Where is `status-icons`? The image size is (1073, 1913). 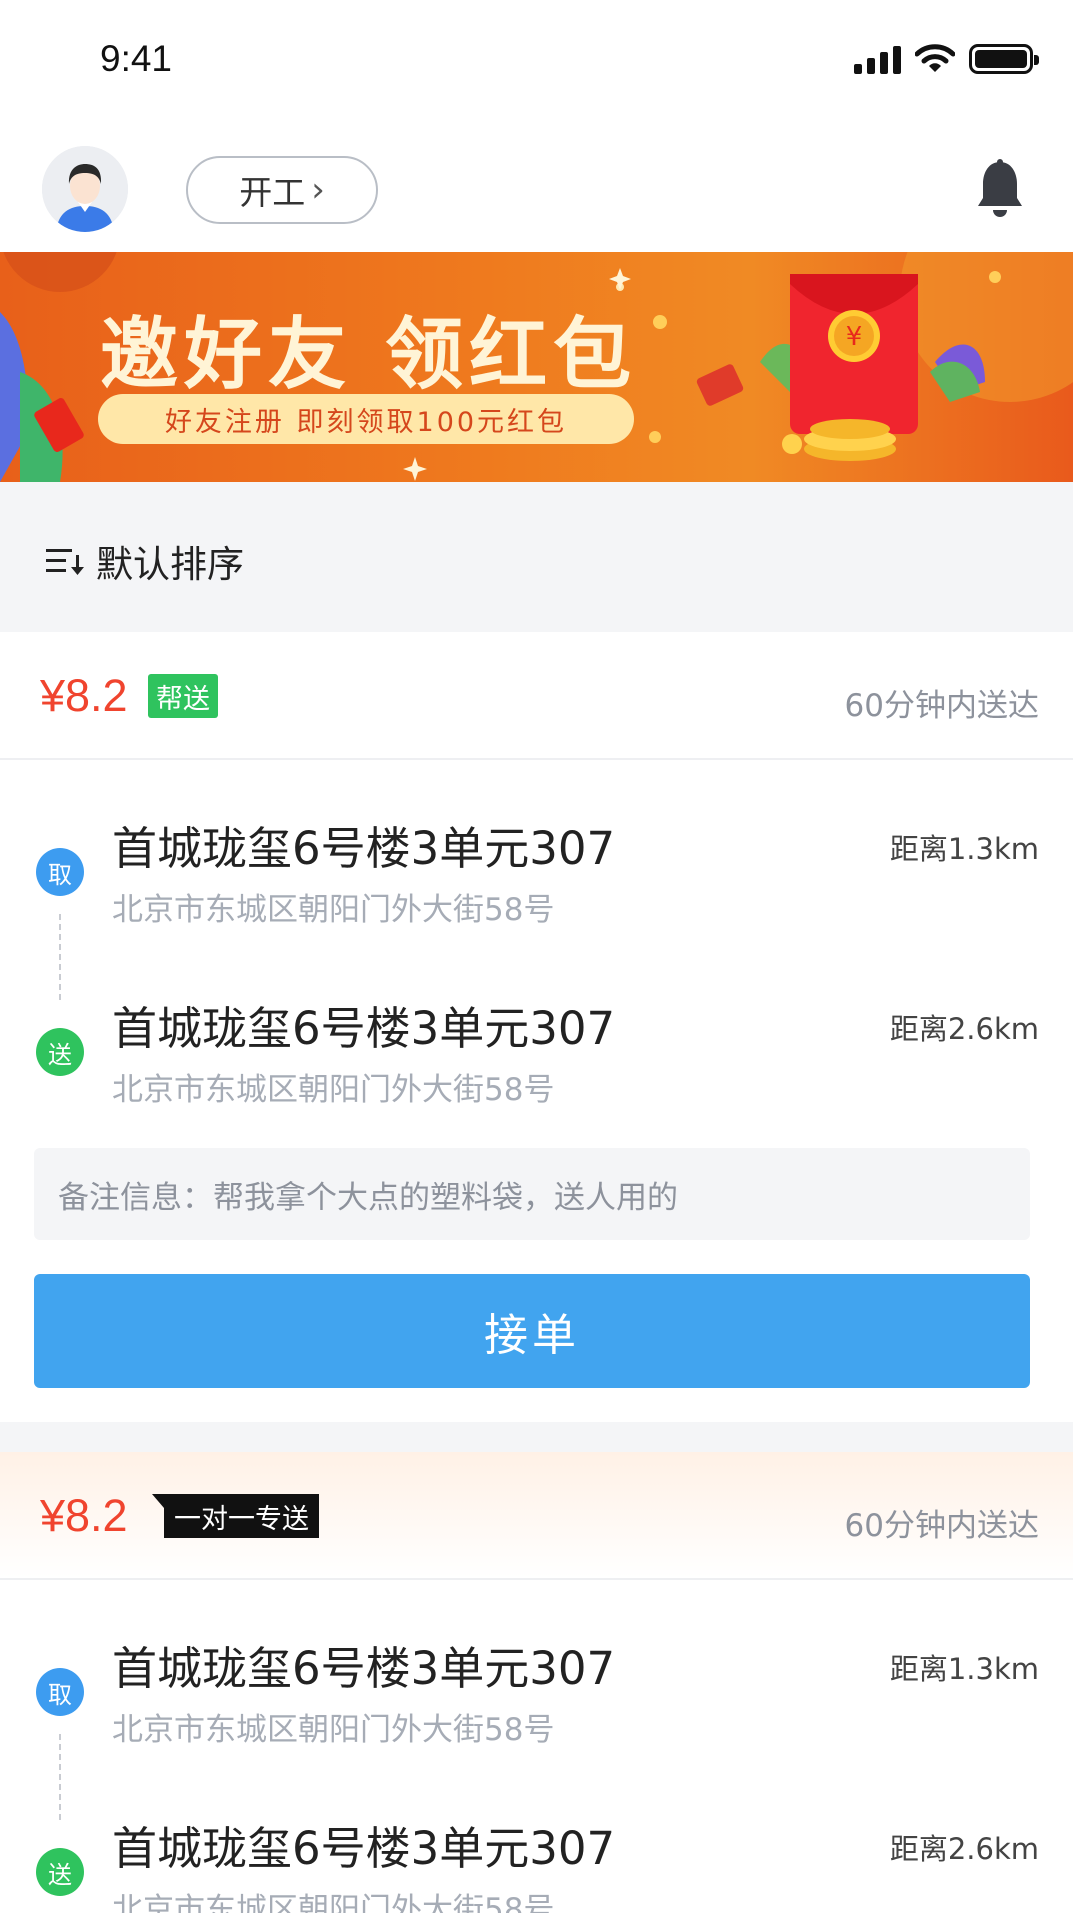
status-icons is located at coordinates (946, 59).